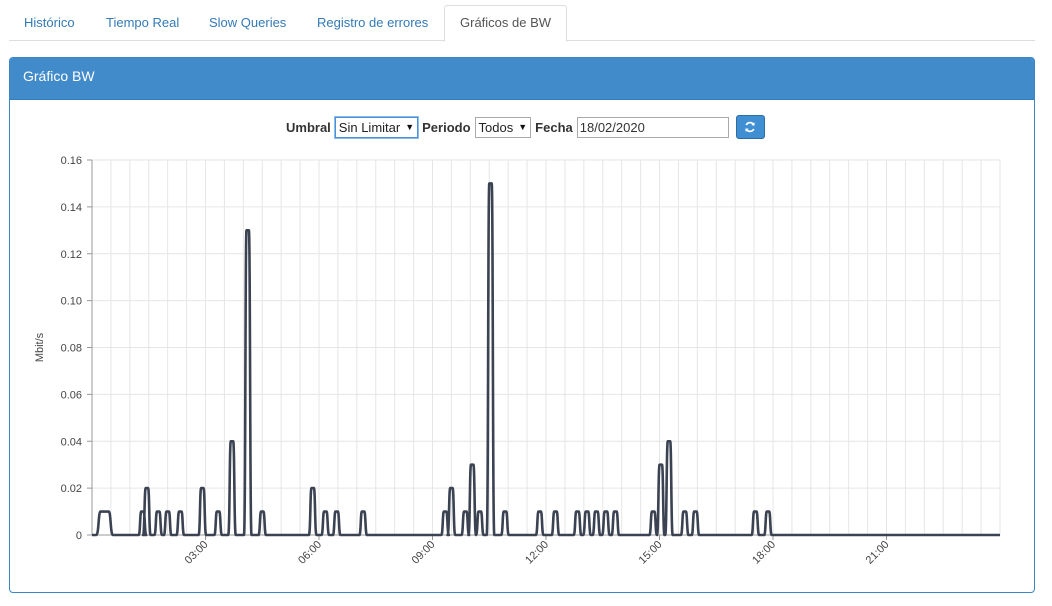 Image resolution: width=1052 pixels, height=606 pixels. What do you see at coordinates (537, 553) in the screenshot?
I see `x-tick-label: 12:00` at bounding box center [537, 553].